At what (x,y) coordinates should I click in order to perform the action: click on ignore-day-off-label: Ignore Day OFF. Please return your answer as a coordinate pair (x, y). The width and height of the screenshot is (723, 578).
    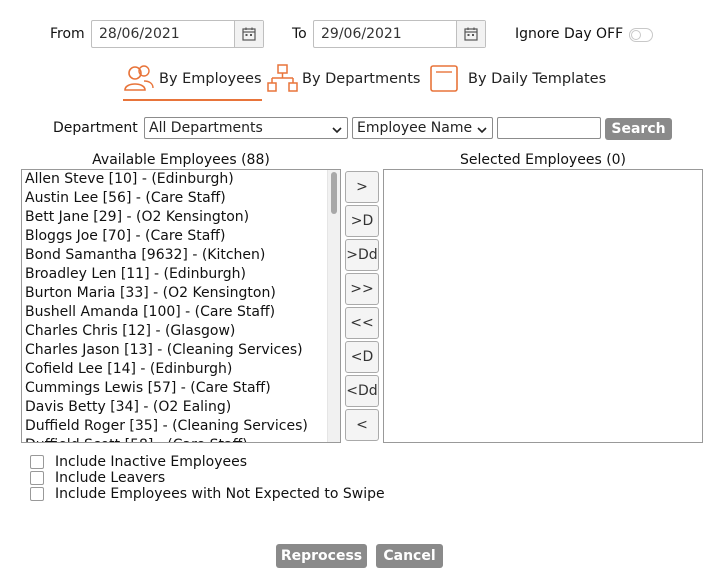
    Looking at the image, I should click on (569, 34).